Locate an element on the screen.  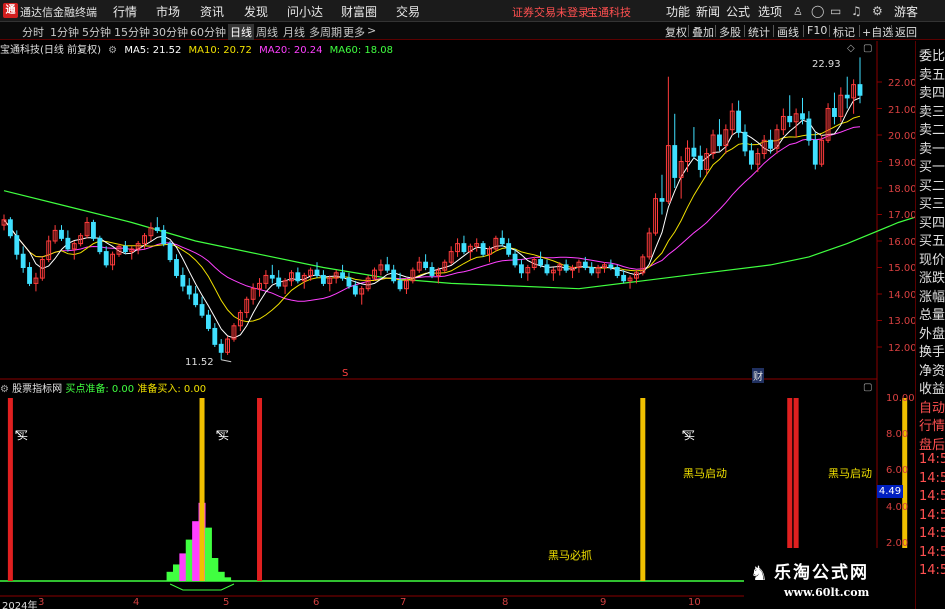
panel-diamond-icon: ◇ is located at coordinates (851, 48).